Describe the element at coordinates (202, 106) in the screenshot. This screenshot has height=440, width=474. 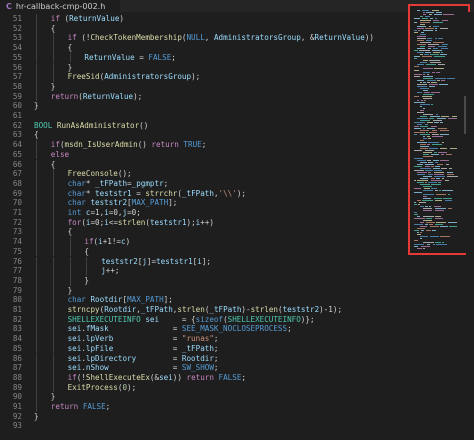
I see `code-line: 60}` at that location.